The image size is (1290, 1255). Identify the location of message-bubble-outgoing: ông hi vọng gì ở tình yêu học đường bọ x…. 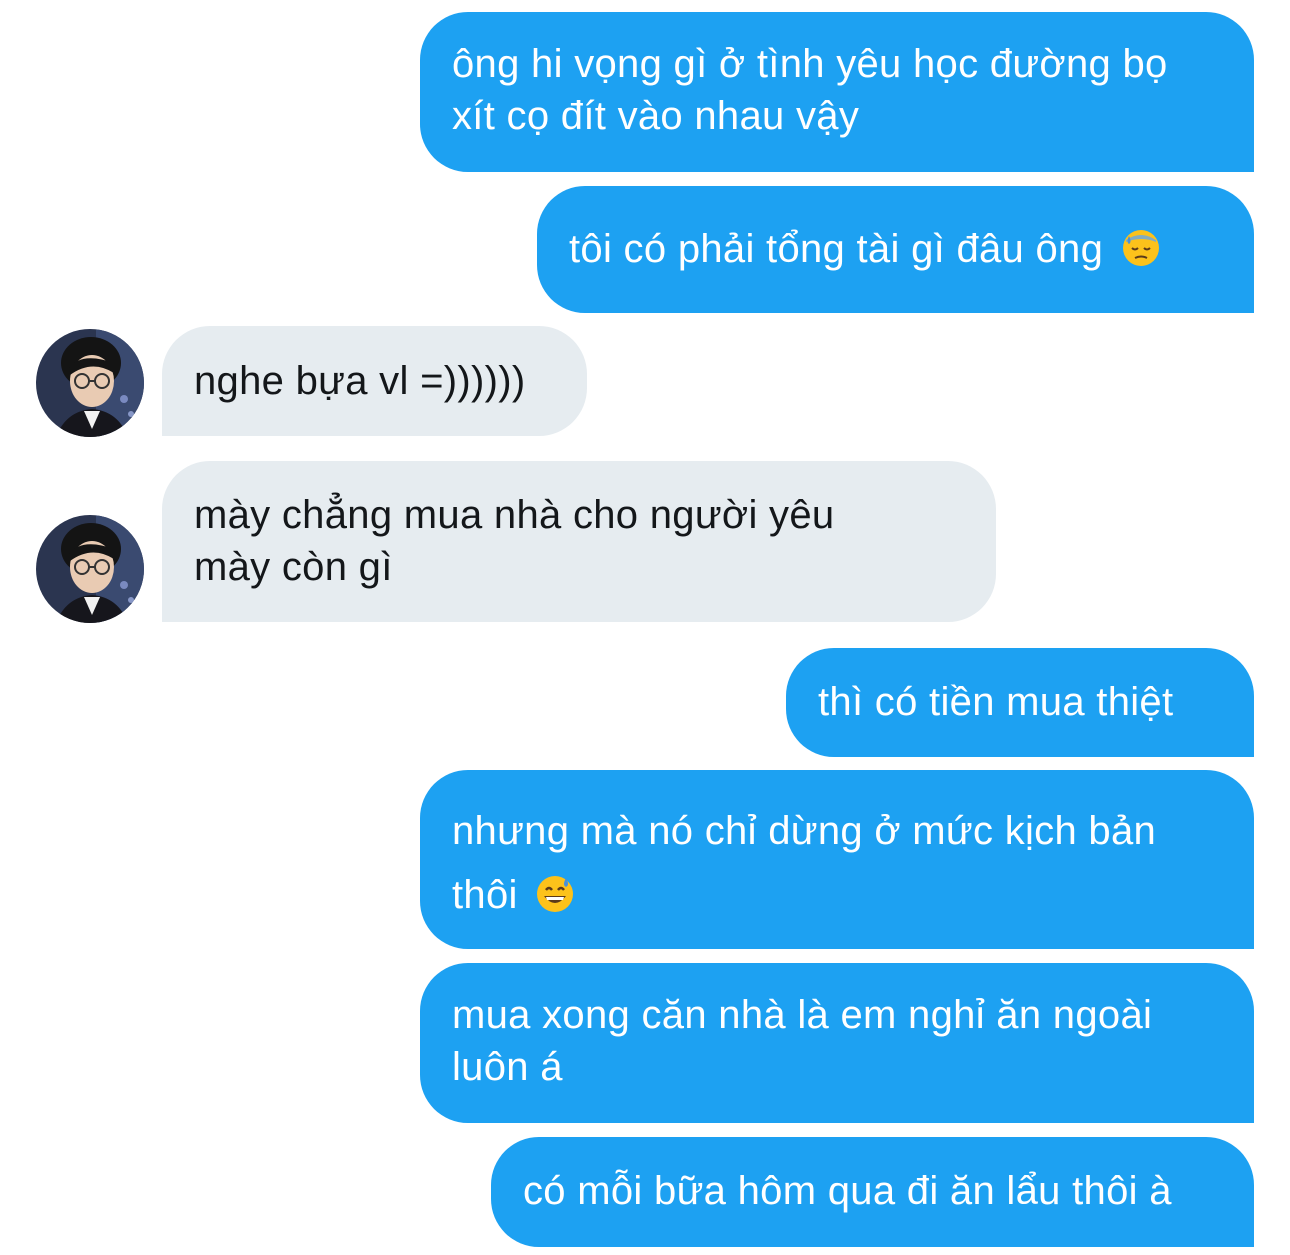
(837, 92).